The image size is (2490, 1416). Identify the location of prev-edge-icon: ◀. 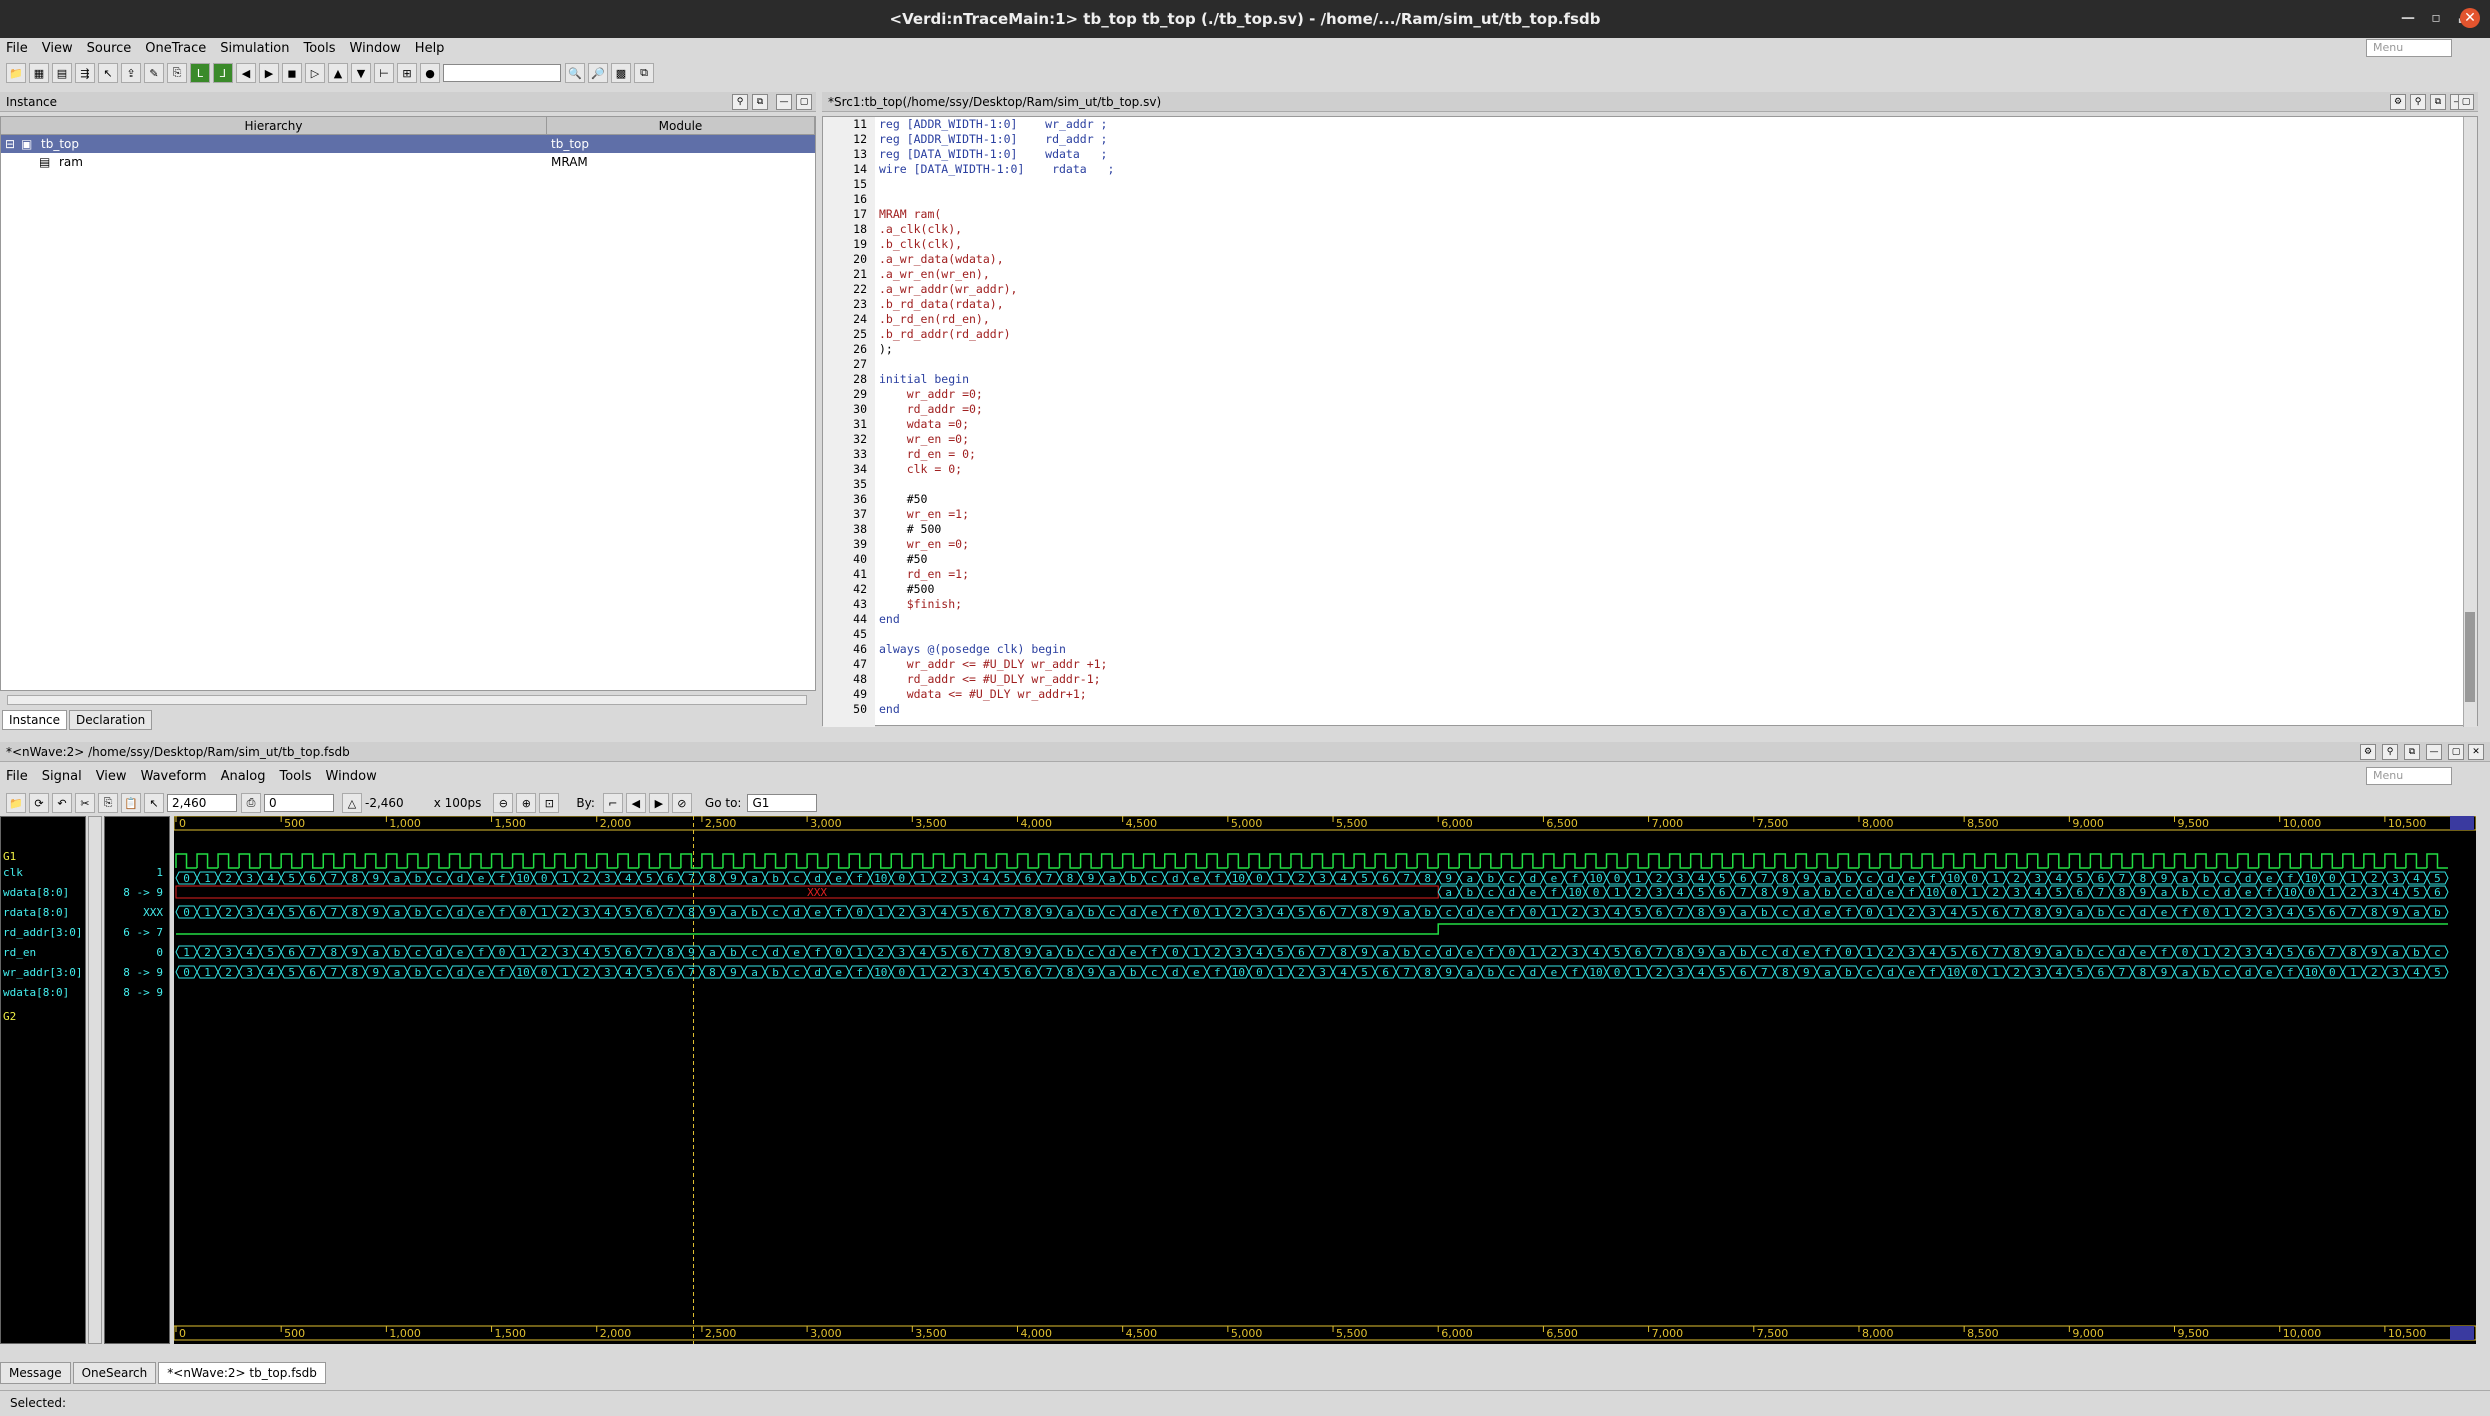
(635, 803).